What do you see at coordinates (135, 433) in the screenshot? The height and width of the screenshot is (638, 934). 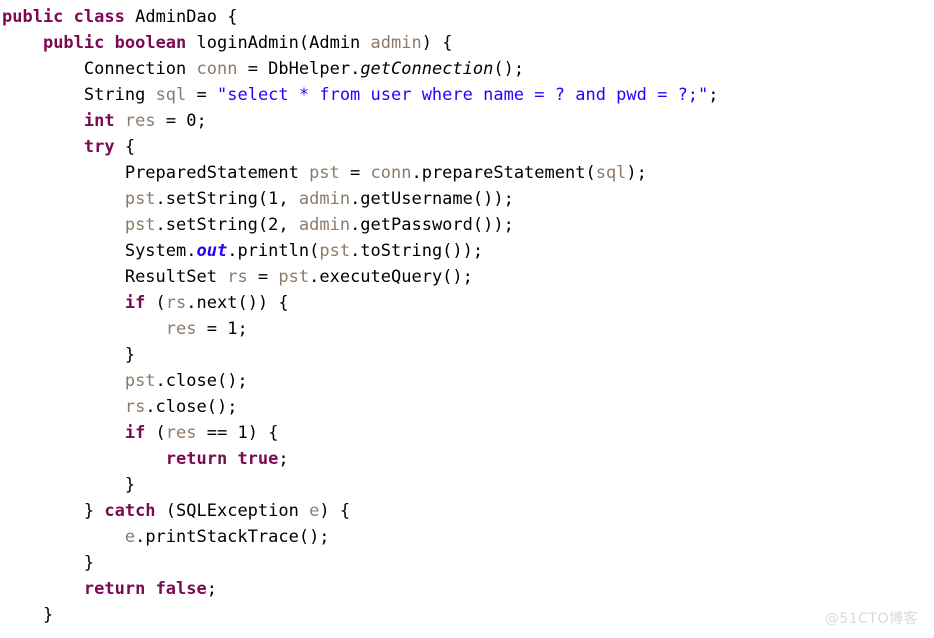 I see `code-token: if` at bounding box center [135, 433].